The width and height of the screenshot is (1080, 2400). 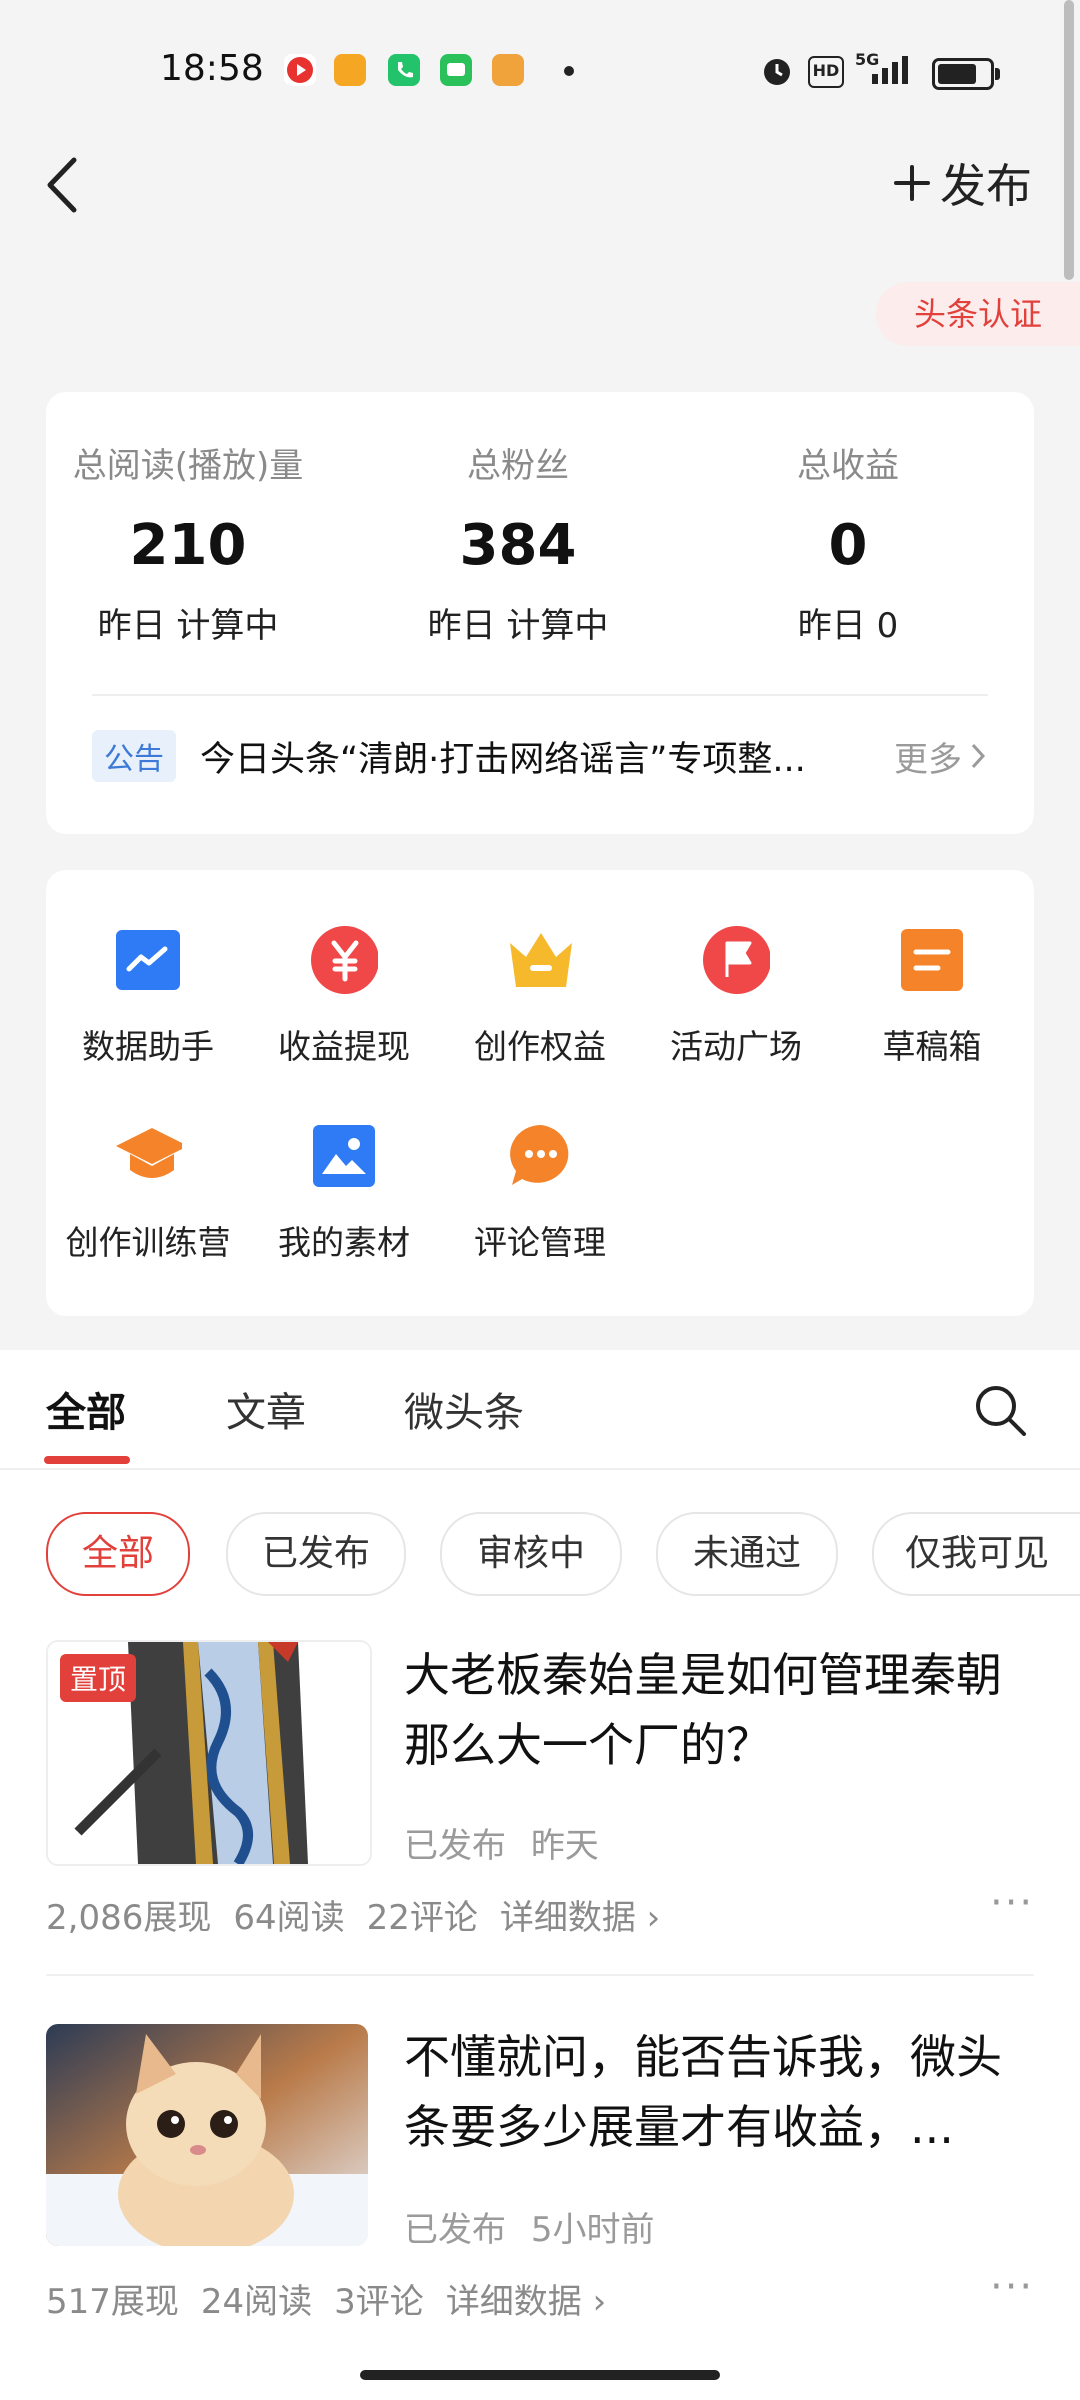 What do you see at coordinates (98, 1678) in the screenshot?
I see `pinned-badge: 置顶` at bounding box center [98, 1678].